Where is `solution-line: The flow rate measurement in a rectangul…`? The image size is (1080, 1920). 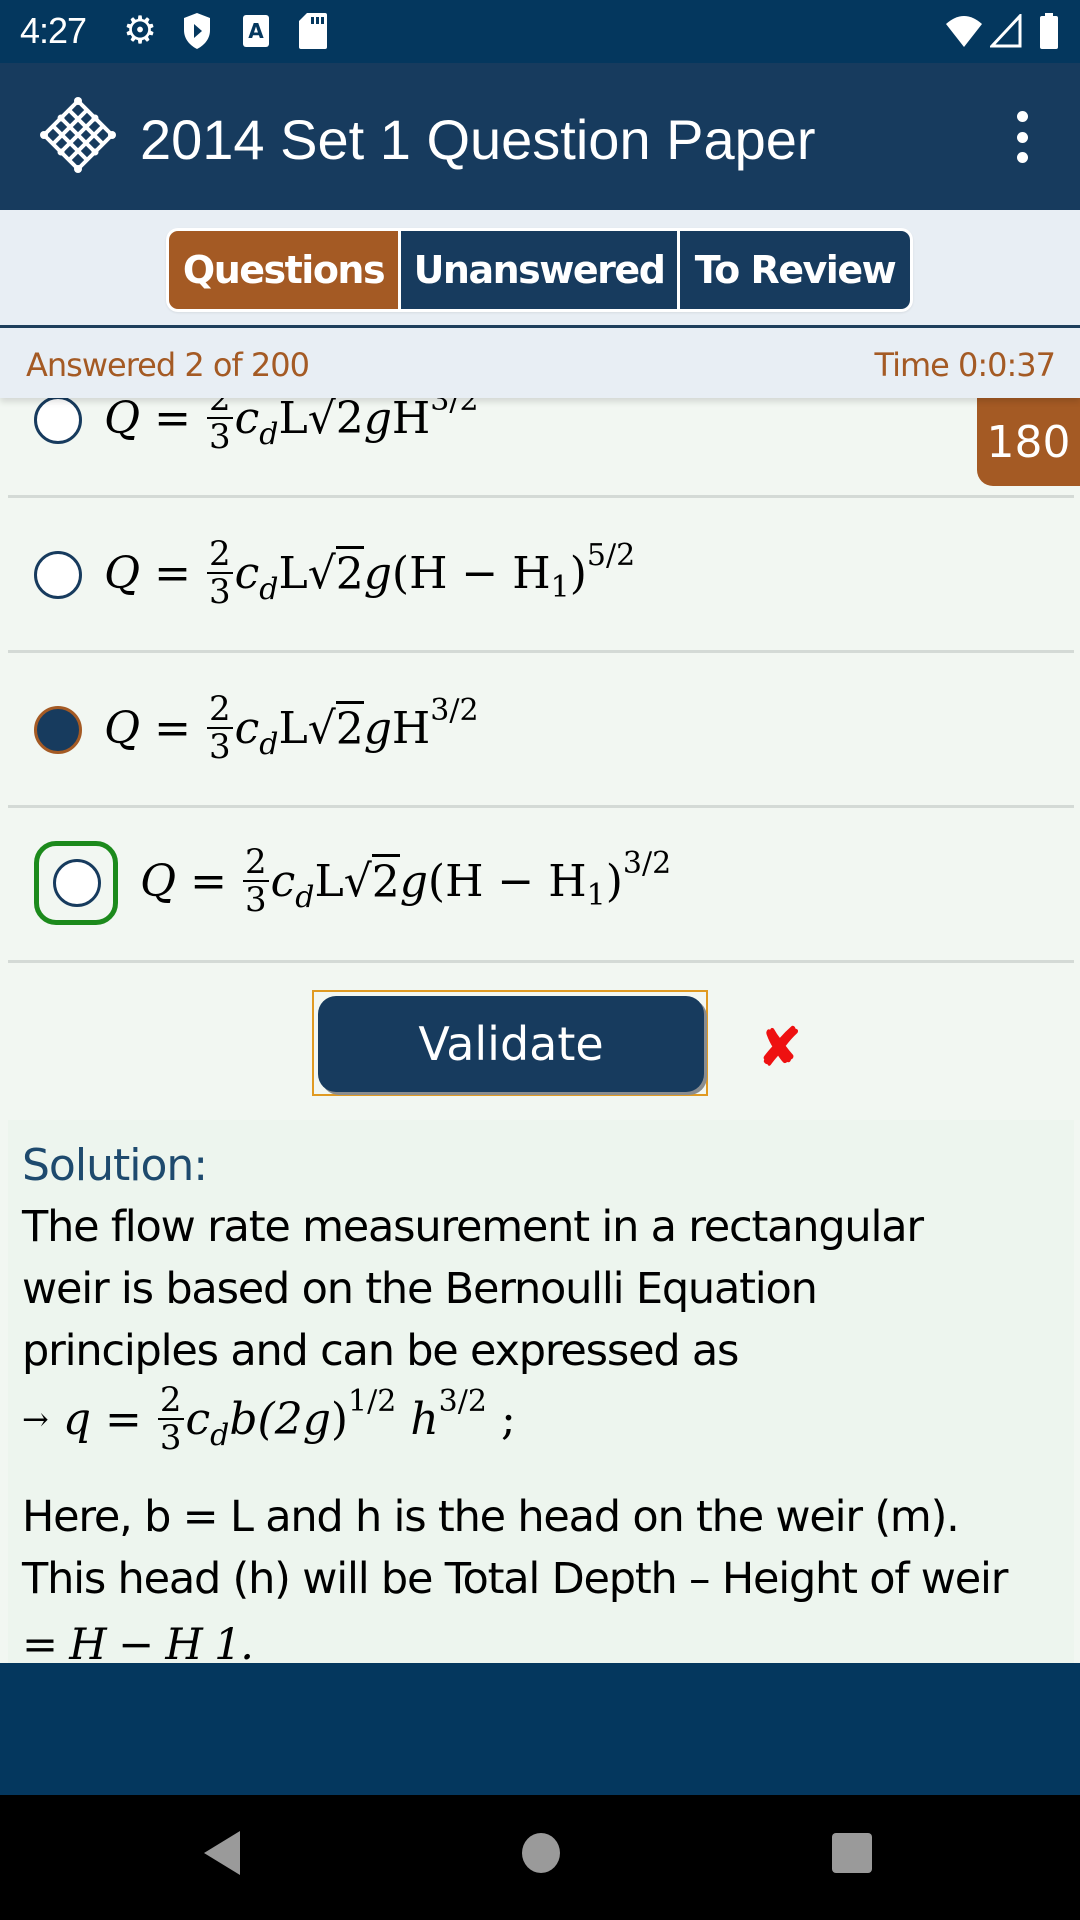 solution-line: The flow rate measurement in a rectangul… is located at coordinates (473, 1227).